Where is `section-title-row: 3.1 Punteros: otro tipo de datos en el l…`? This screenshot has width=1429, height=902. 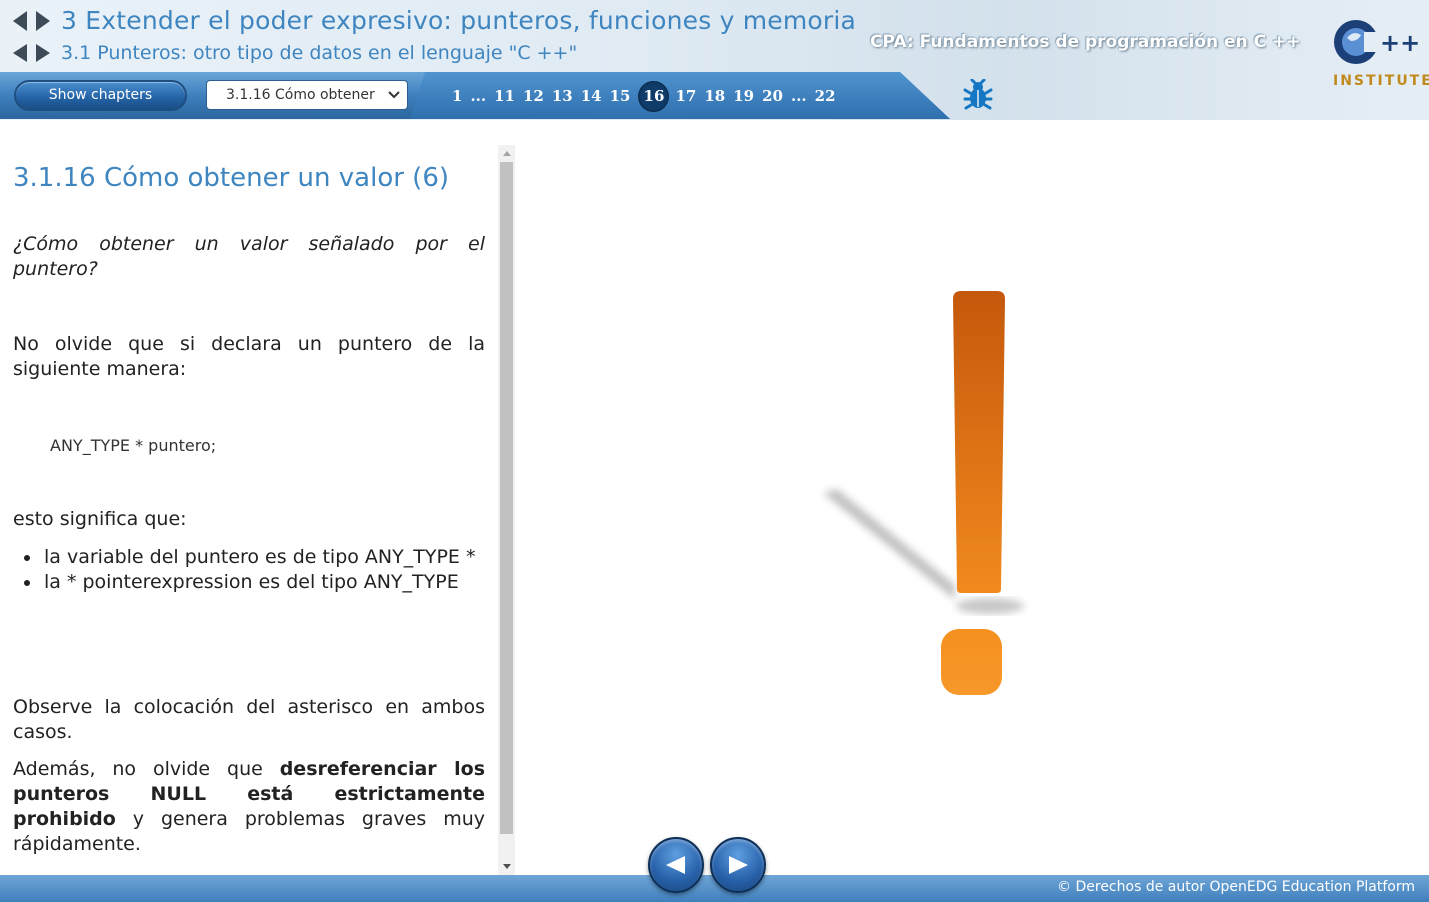 section-title-row: 3.1 Punteros: otro tipo de datos en el l… is located at coordinates (293, 53).